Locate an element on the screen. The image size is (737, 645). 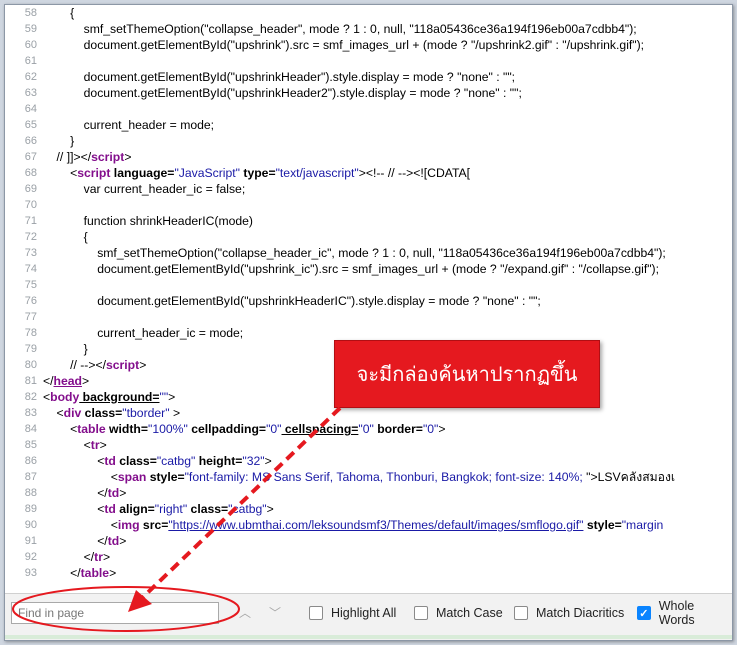
line-number: 59 is located at coordinates (30, 29).